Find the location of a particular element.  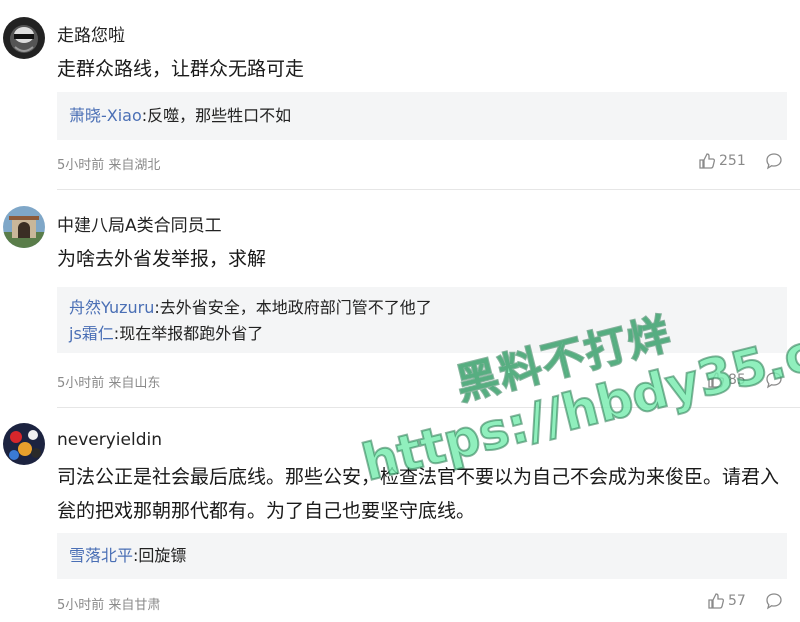

like-button: 85 is located at coordinates (726, 380).